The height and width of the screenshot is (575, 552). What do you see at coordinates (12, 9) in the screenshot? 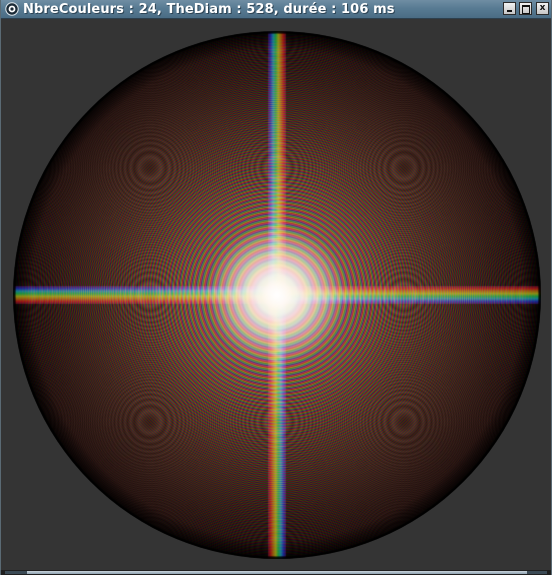
I see `app-icon` at bounding box center [12, 9].